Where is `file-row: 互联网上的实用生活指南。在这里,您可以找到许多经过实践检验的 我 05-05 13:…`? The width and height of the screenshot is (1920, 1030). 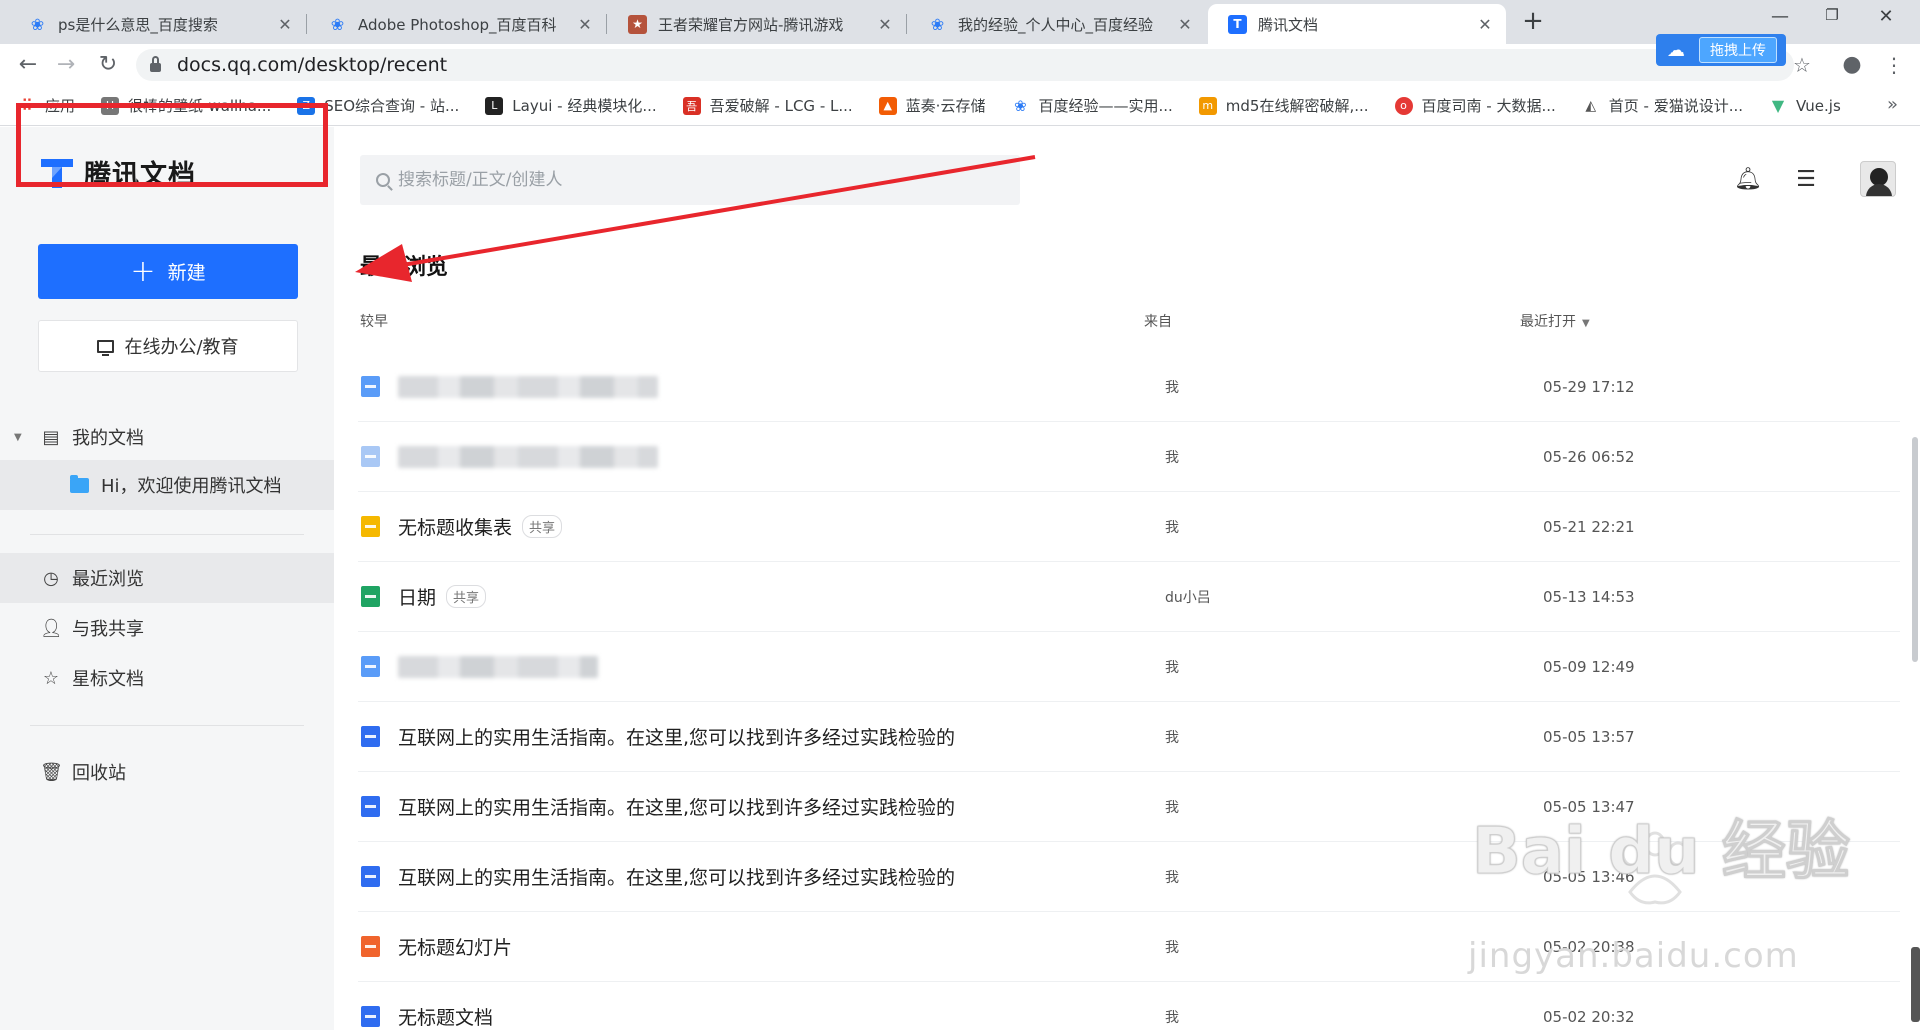
file-row: 互联网上的实用生活指南。在这里,您可以找到许多经过实践检验的 我 05-05 13:… is located at coordinates (1129, 737).